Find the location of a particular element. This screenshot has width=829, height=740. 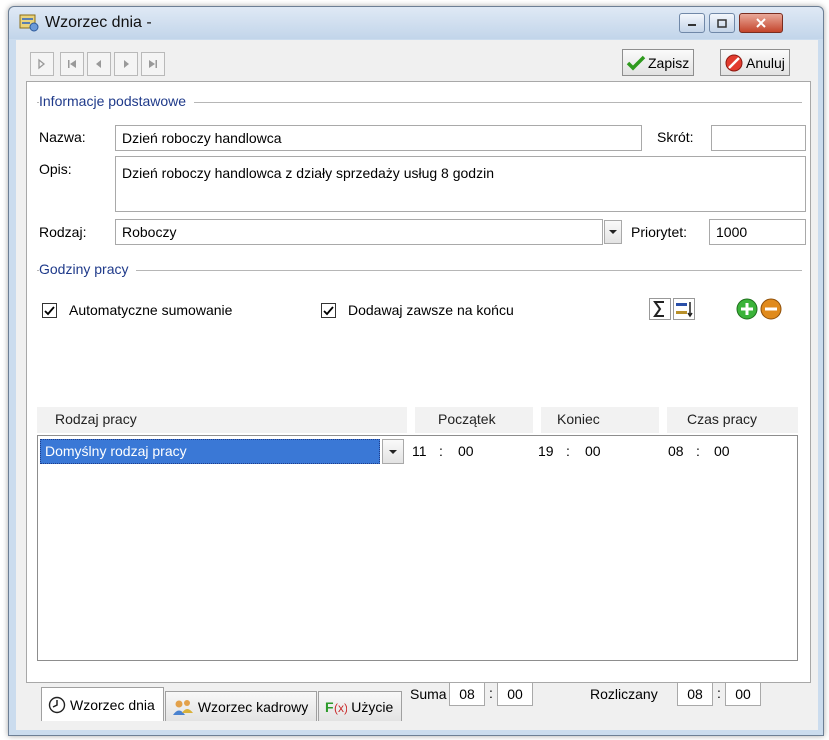

work-type-dropdown-button is located at coordinates (393, 451).